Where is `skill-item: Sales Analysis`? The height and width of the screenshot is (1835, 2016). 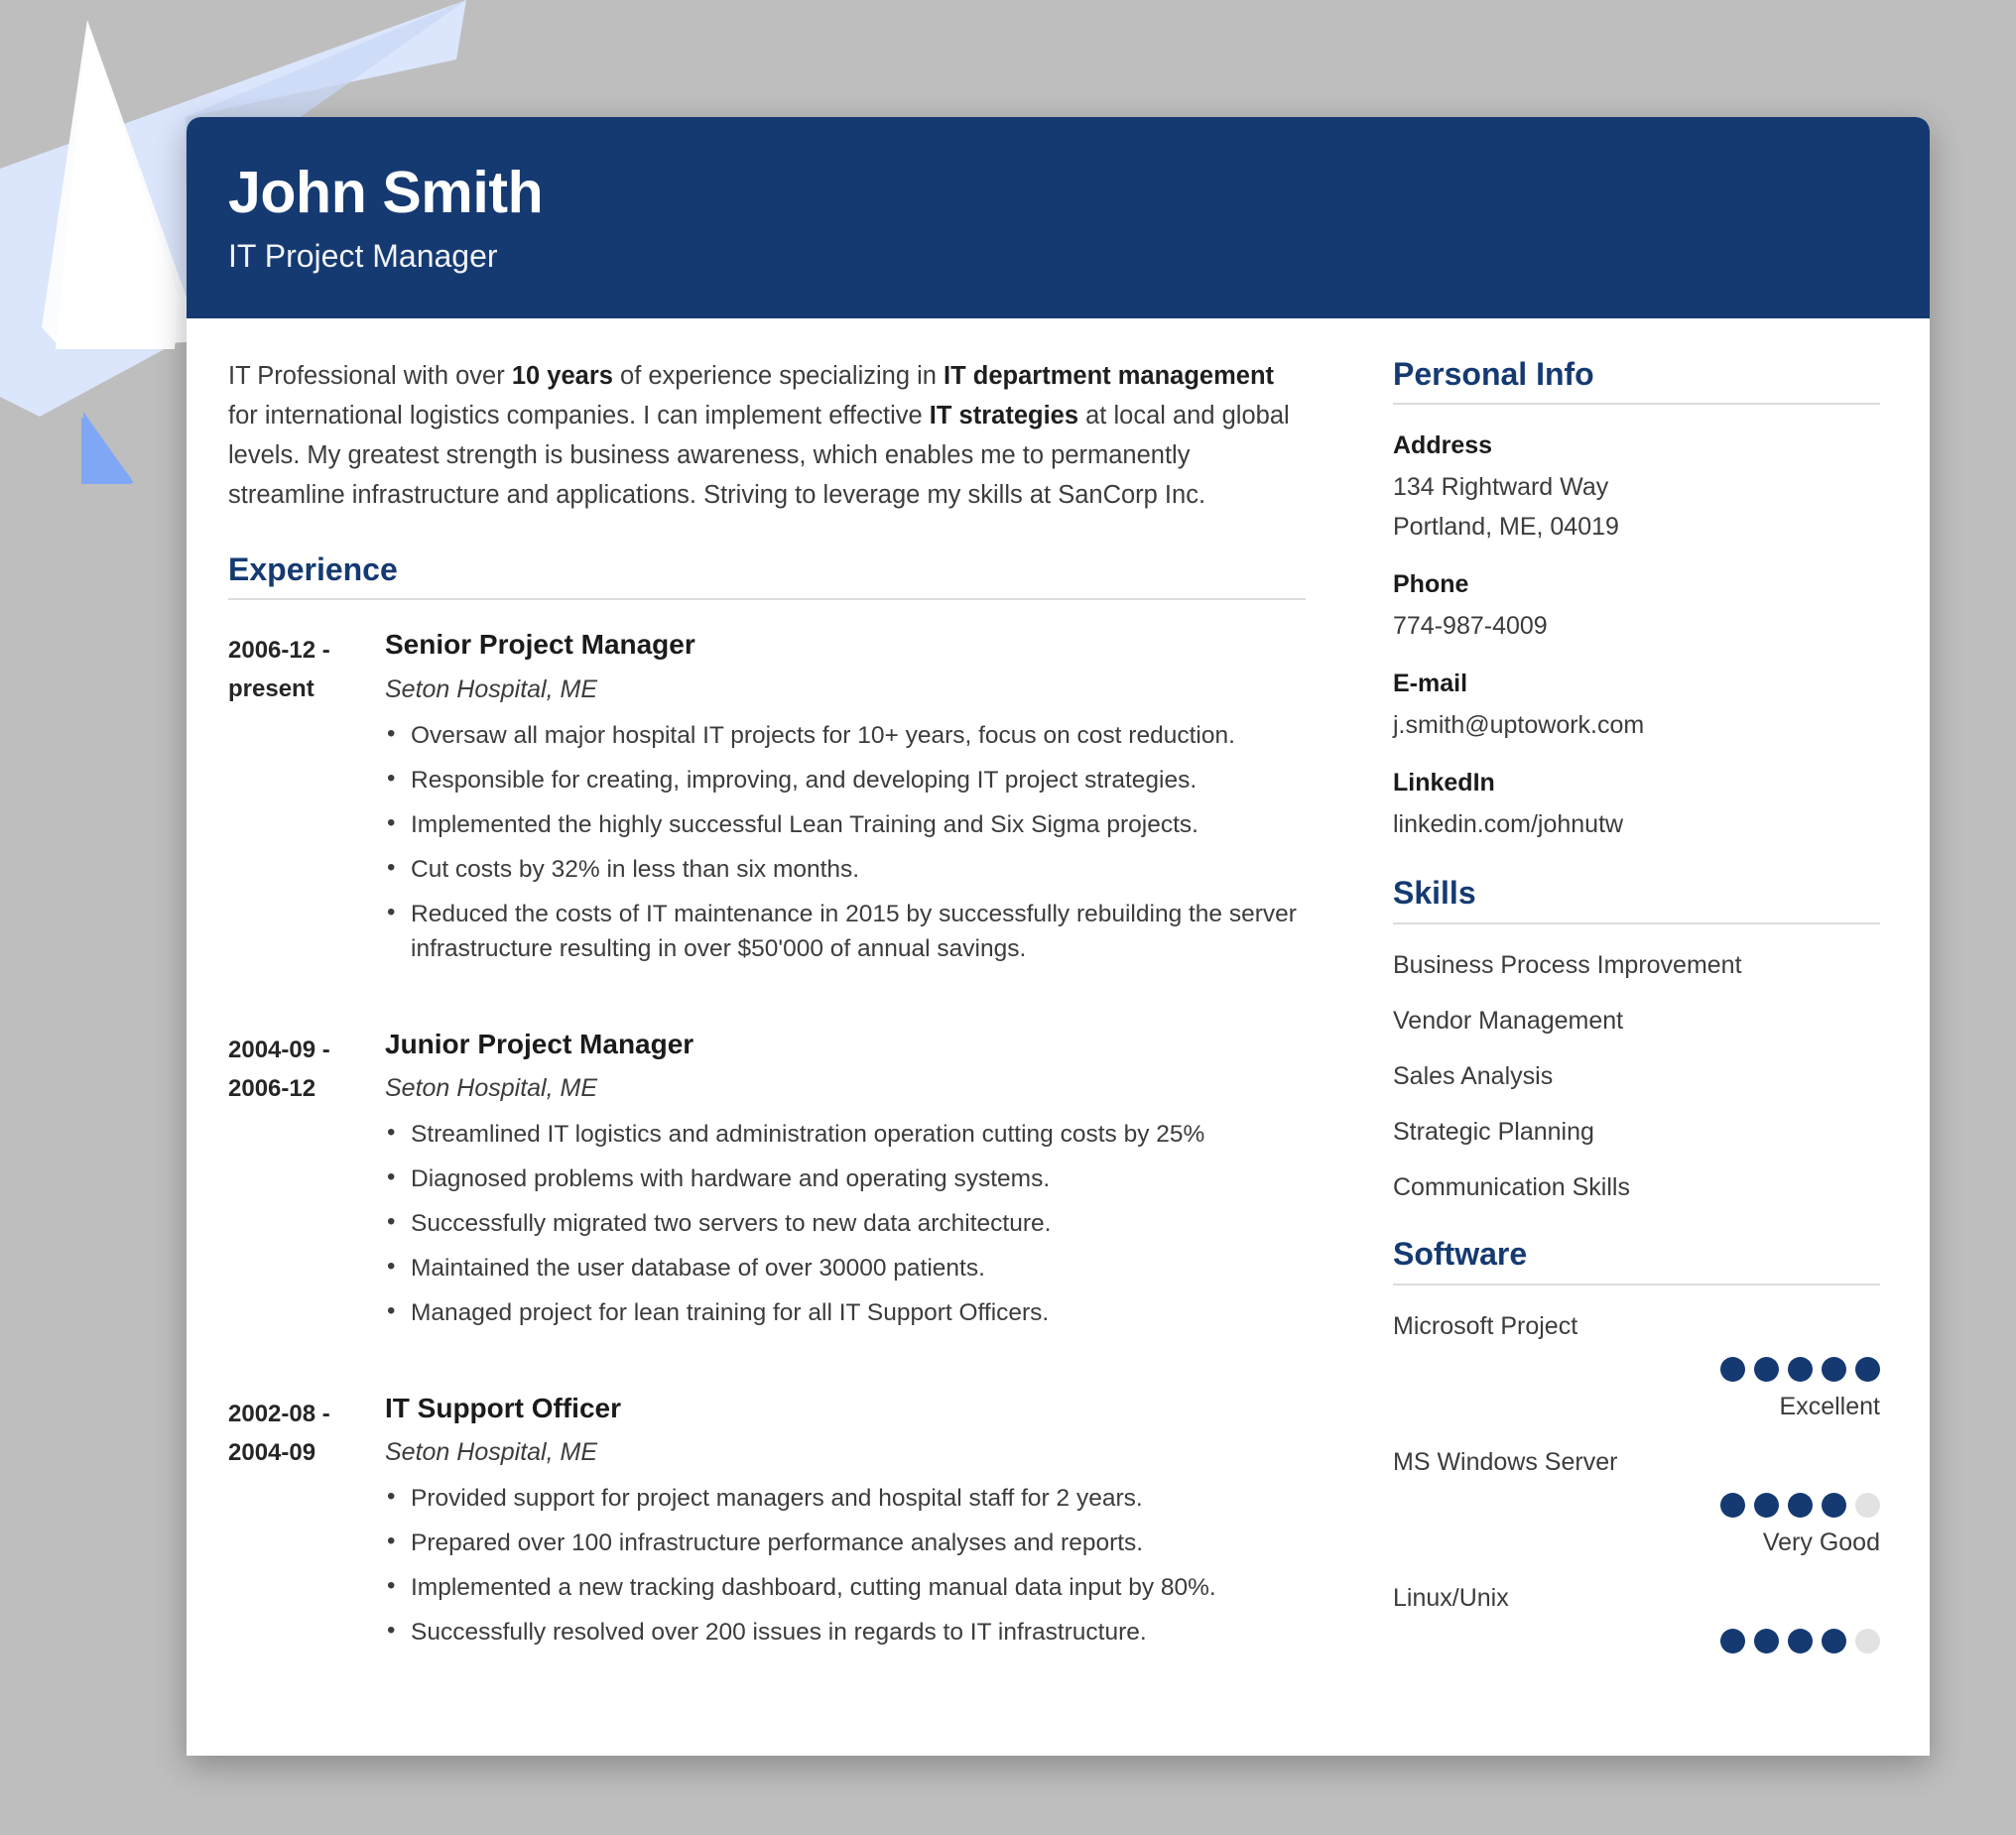
skill-item: Sales Analysis is located at coordinates (1473, 1076).